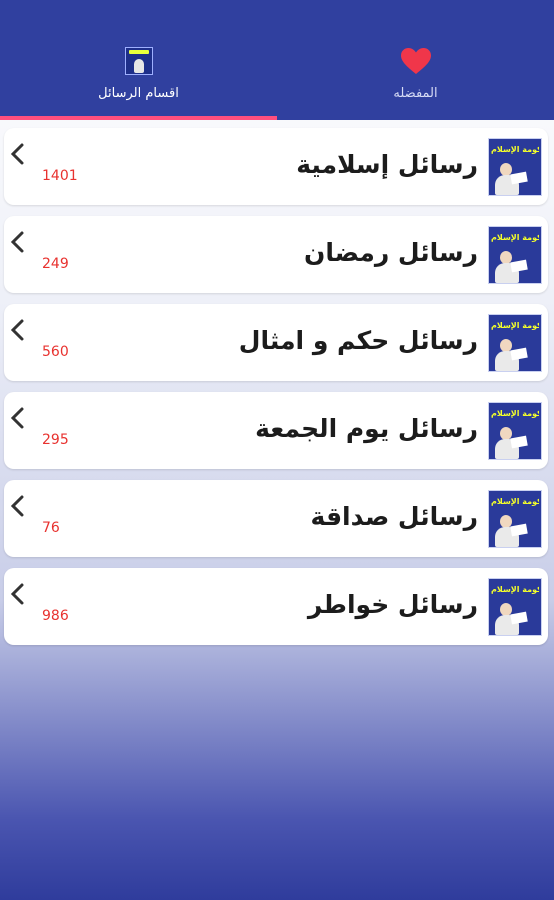 Image resolution: width=554 pixels, height=900 pixels. Describe the element at coordinates (51, 528) in the screenshot. I see `message-count: 76` at that location.